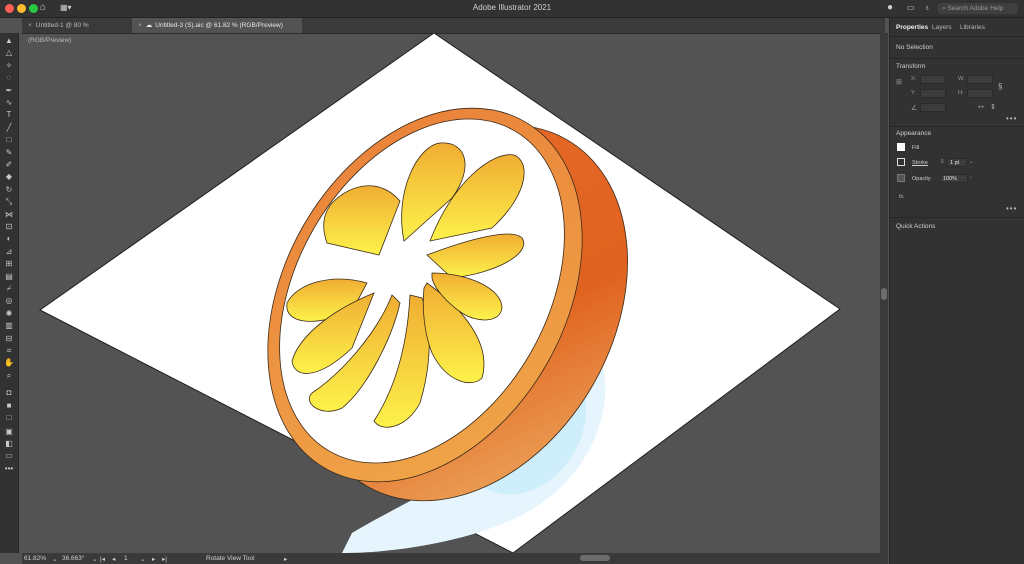 The width and height of the screenshot is (1024, 564). What do you see at coordinates (914, 79) in the screenshot?
I see `x-label: X:` at bounding box center [914, 79].